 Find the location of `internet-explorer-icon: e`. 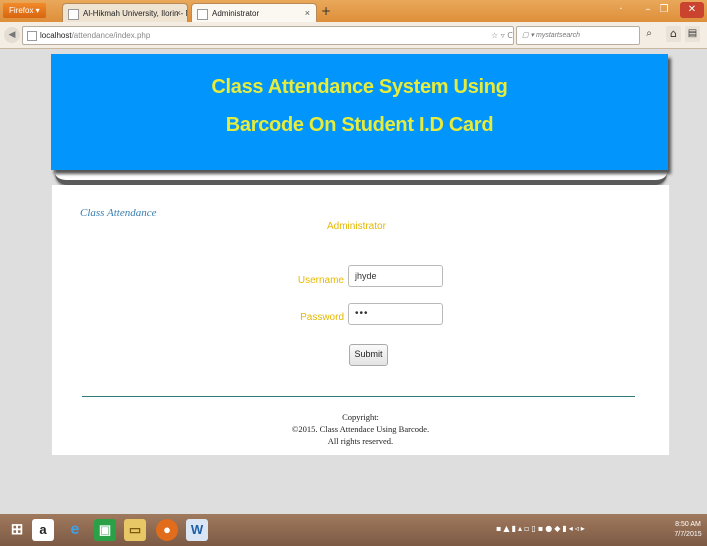

internet-explorer-icon: e is located at coordinates (75, 530).